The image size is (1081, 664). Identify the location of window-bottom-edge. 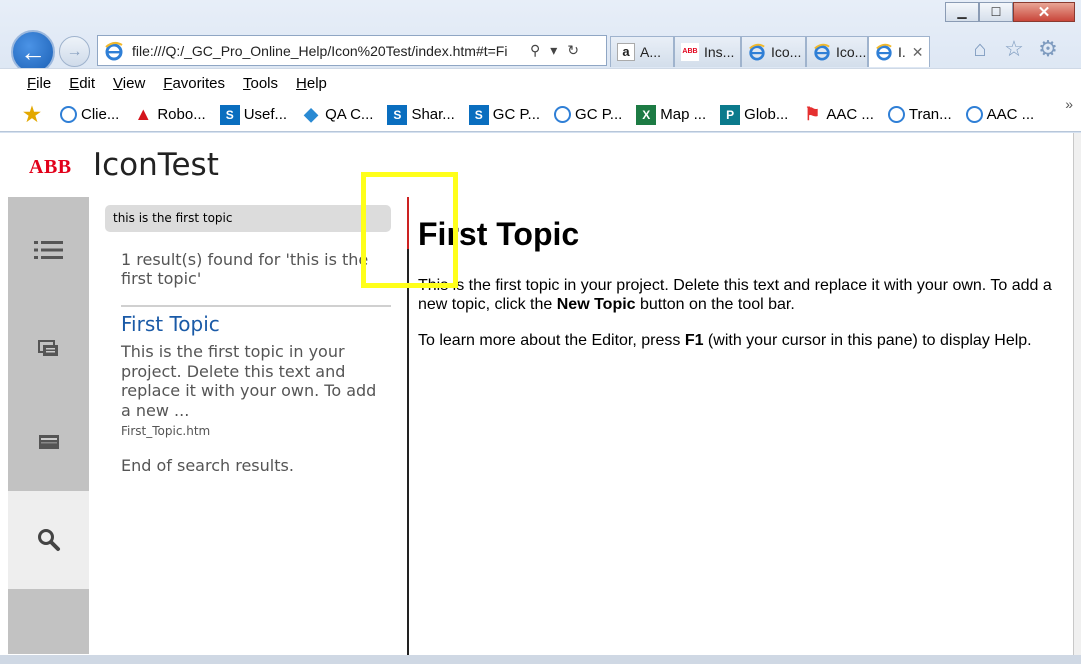
(540, 659).